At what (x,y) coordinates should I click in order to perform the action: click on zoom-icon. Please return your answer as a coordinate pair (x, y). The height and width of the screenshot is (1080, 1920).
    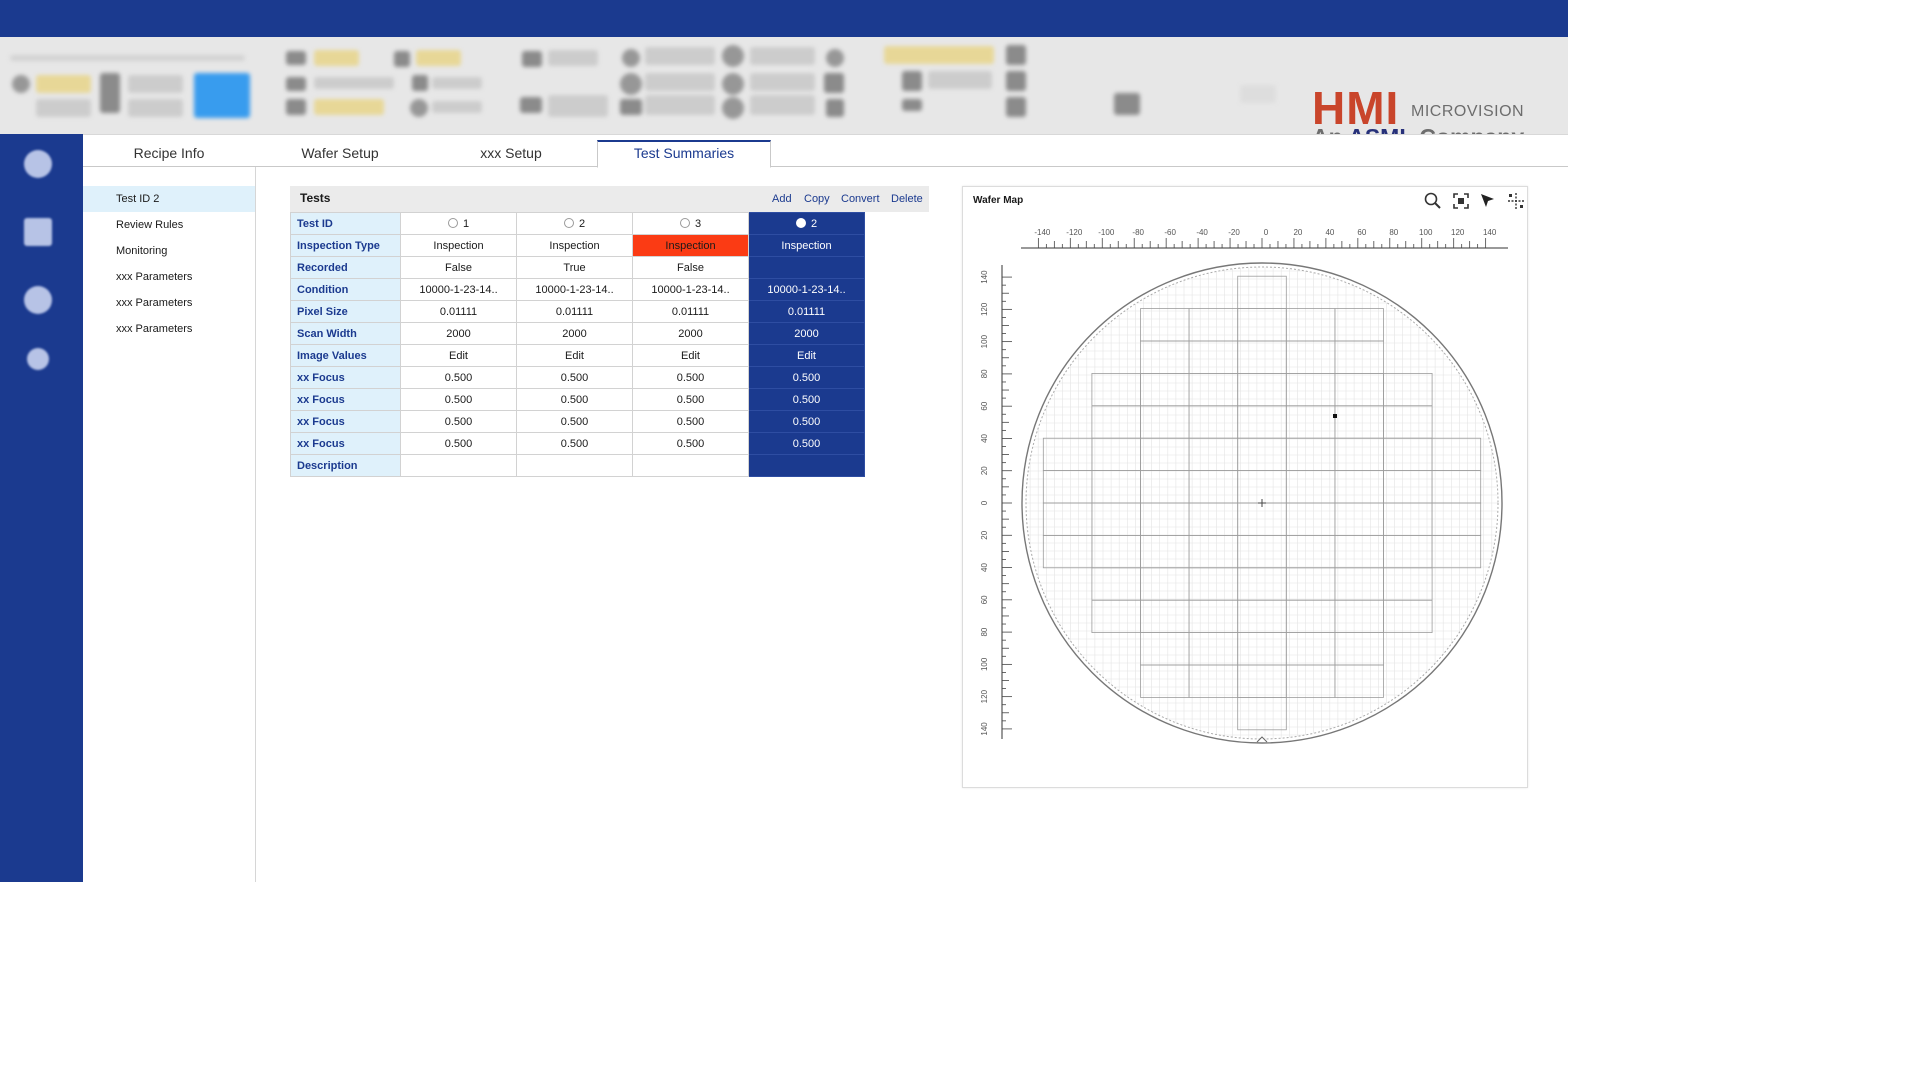
    Looking at the image, I should click on (1433, 201).